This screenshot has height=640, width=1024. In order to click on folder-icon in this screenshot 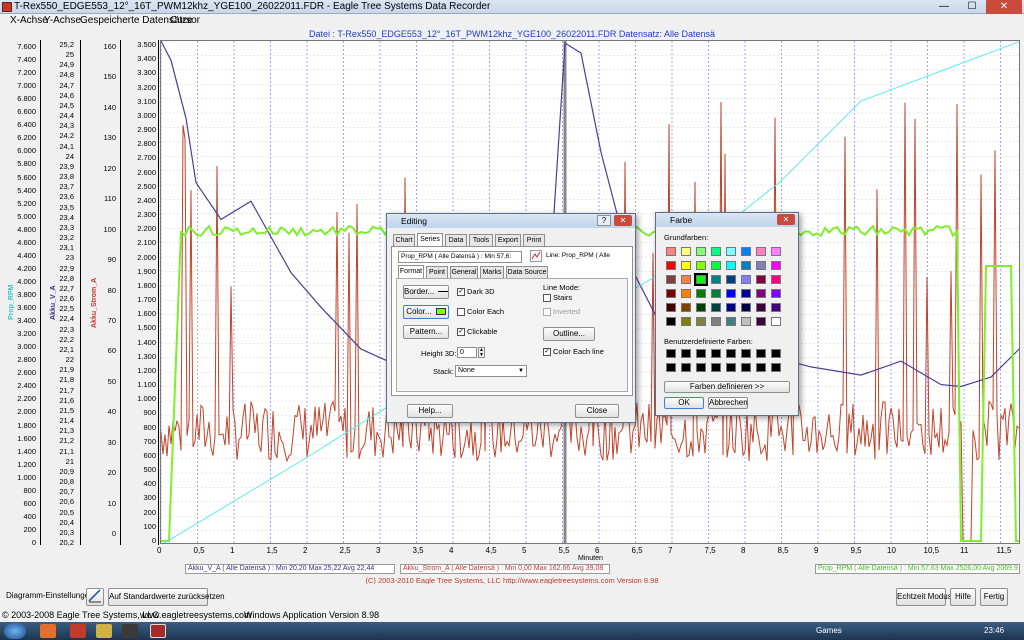, I will do `click(104, 631)`.